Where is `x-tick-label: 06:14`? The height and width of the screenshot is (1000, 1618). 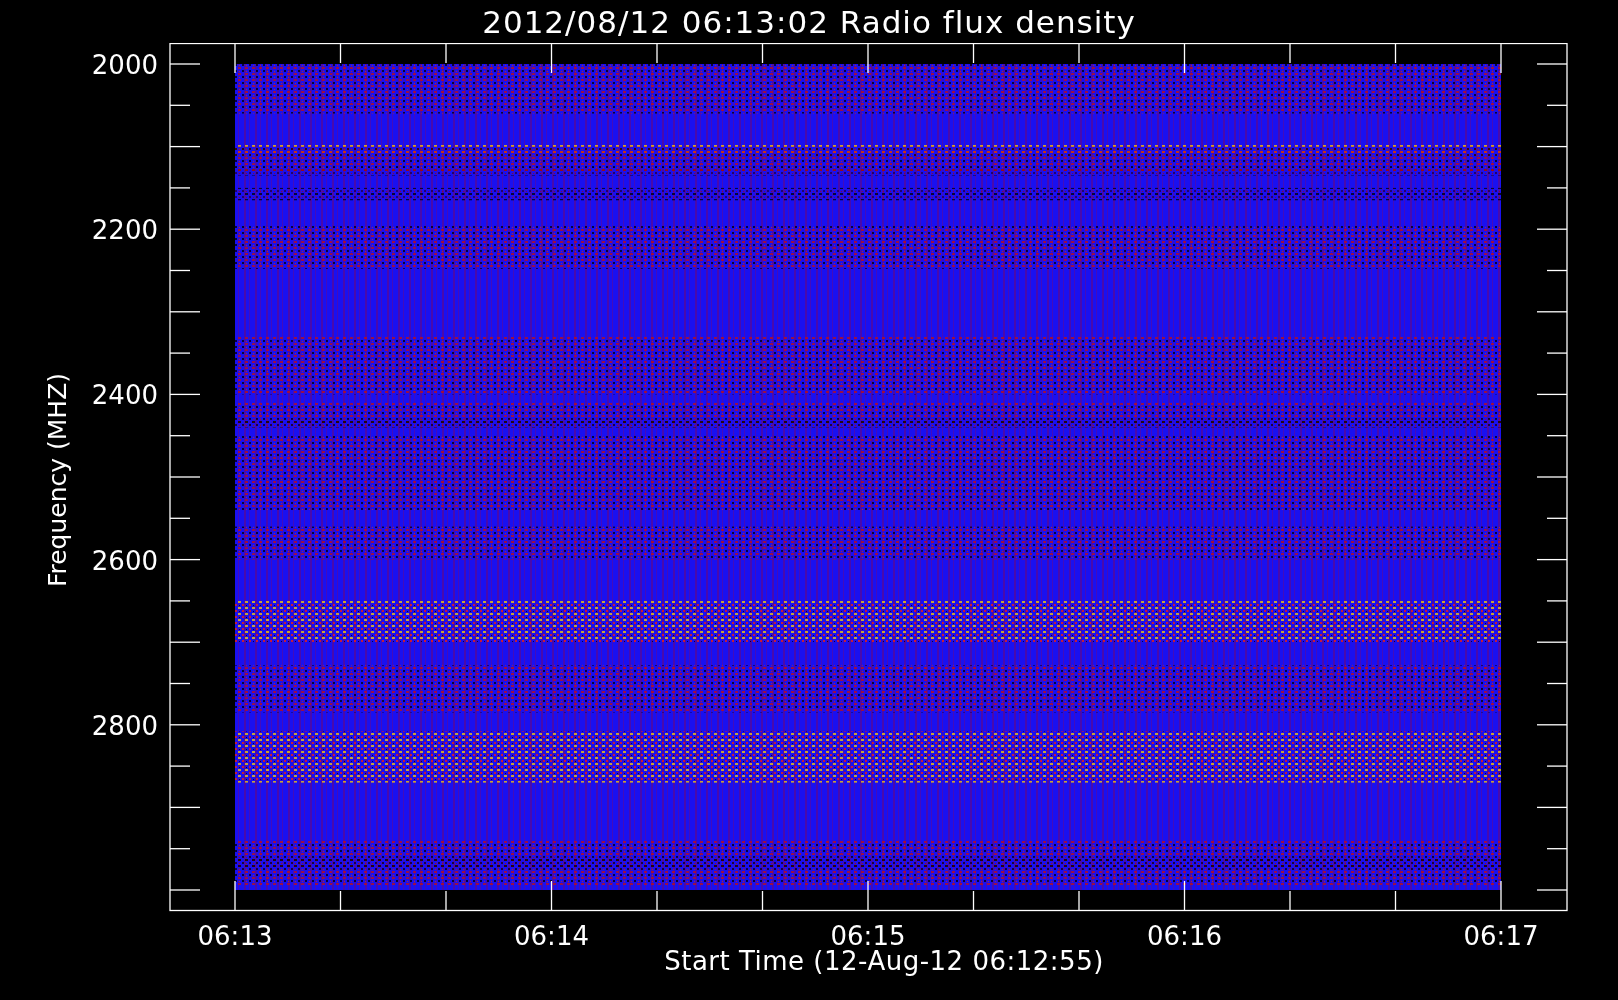
x-tick-label: 06:14 is located at coordinates (551, 934).